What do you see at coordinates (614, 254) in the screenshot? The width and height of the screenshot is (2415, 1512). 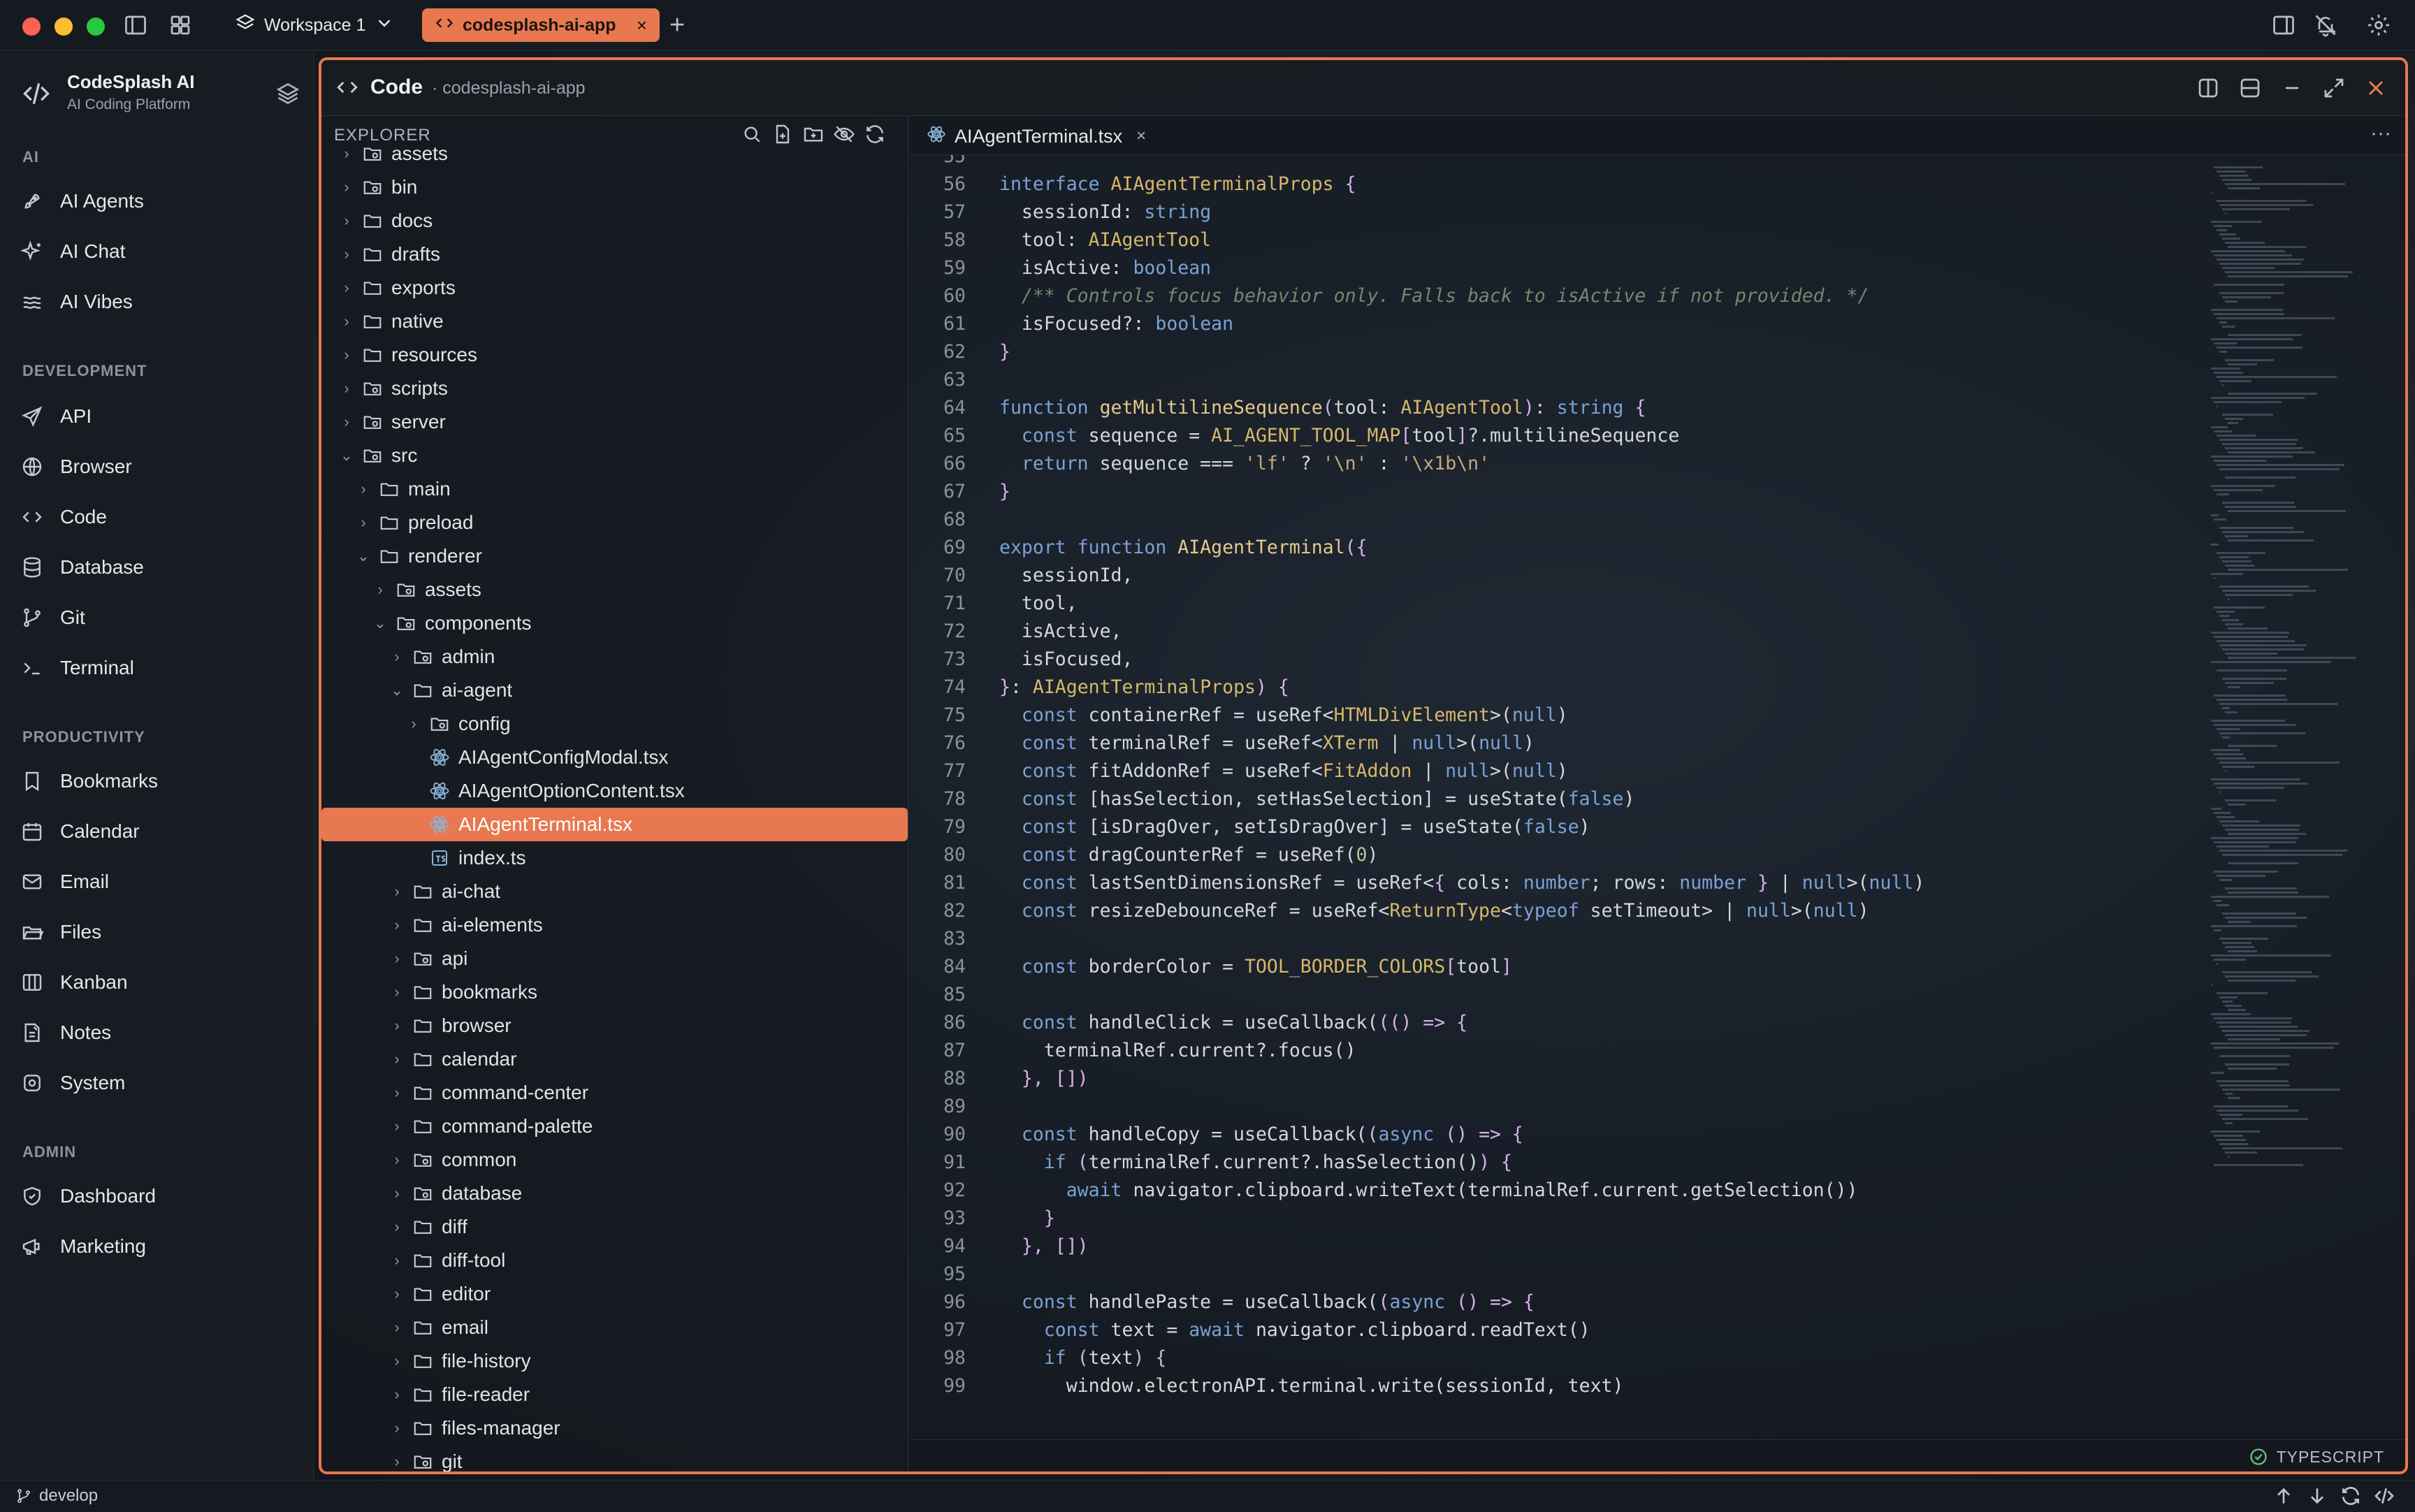 I see `tree-item: › drafts` at bounding box center [614, 254].